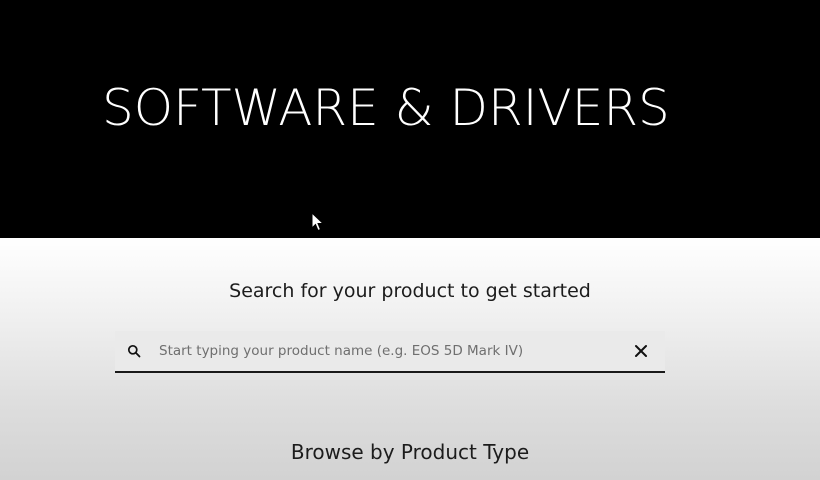 The width and height of the screenshot is (820, 480). I want to click on browse-heading: Browse by Product Type, so click(410, 452).